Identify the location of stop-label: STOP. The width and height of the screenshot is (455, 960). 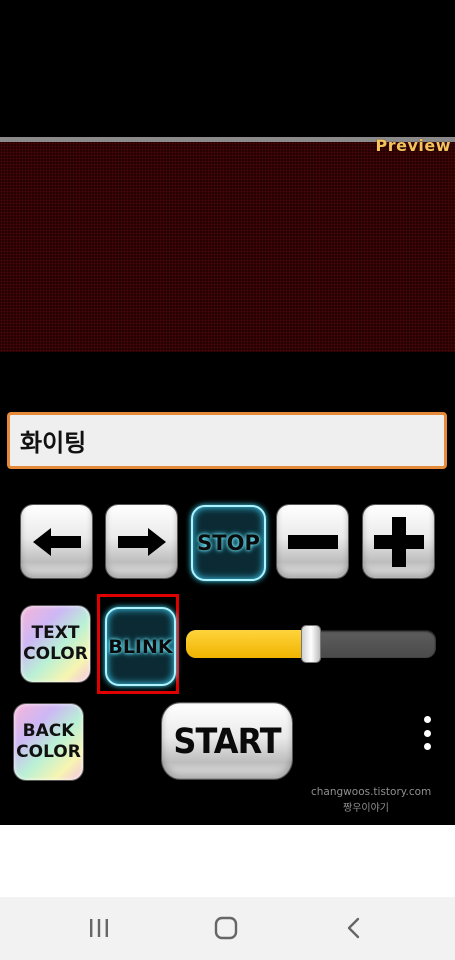
(228, 543).